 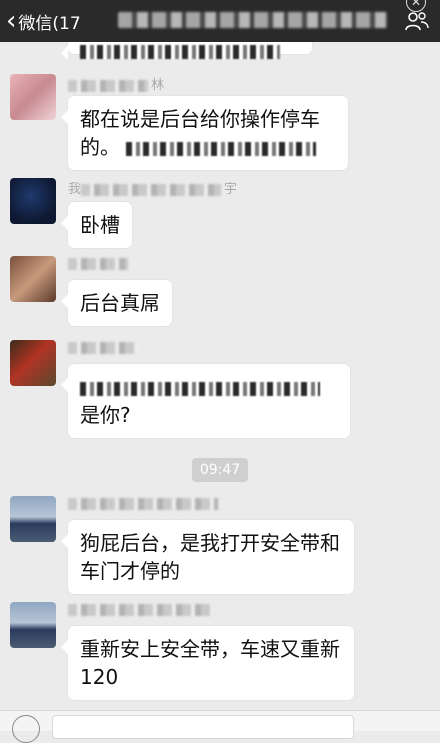 What do you see at coordinates (116, 83) in the screenshot?
I see `sender-name: 林` at bounding box center [116, 83].